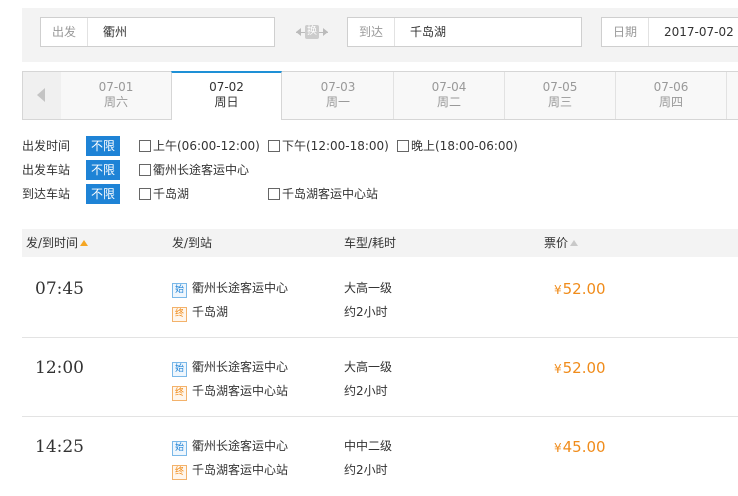  Describe the element at coordinates (626, 32) in the screenshot. I see `date-label: 日期` at that location.